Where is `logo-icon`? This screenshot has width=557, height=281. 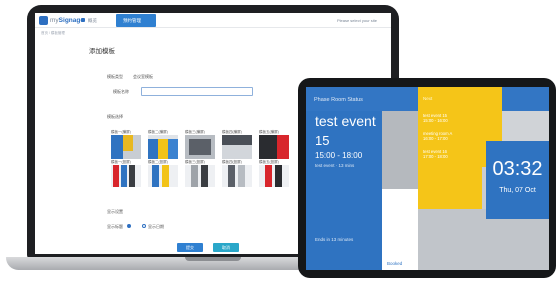
logo-icon is located at coordinates (43, 20).